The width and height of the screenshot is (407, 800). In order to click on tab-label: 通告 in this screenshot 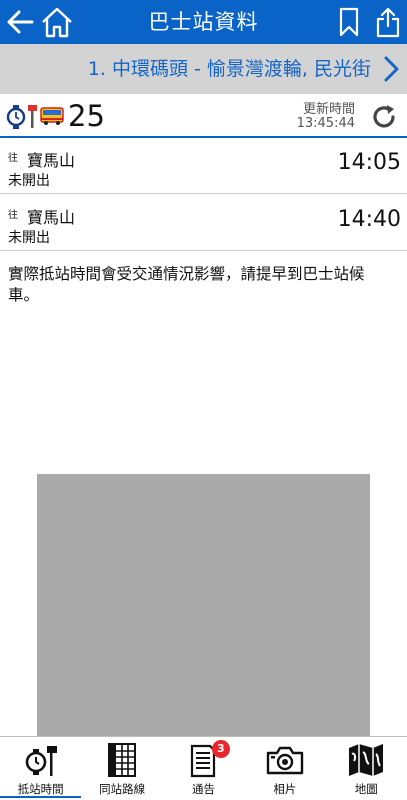, I will do `click(203, 789)`.